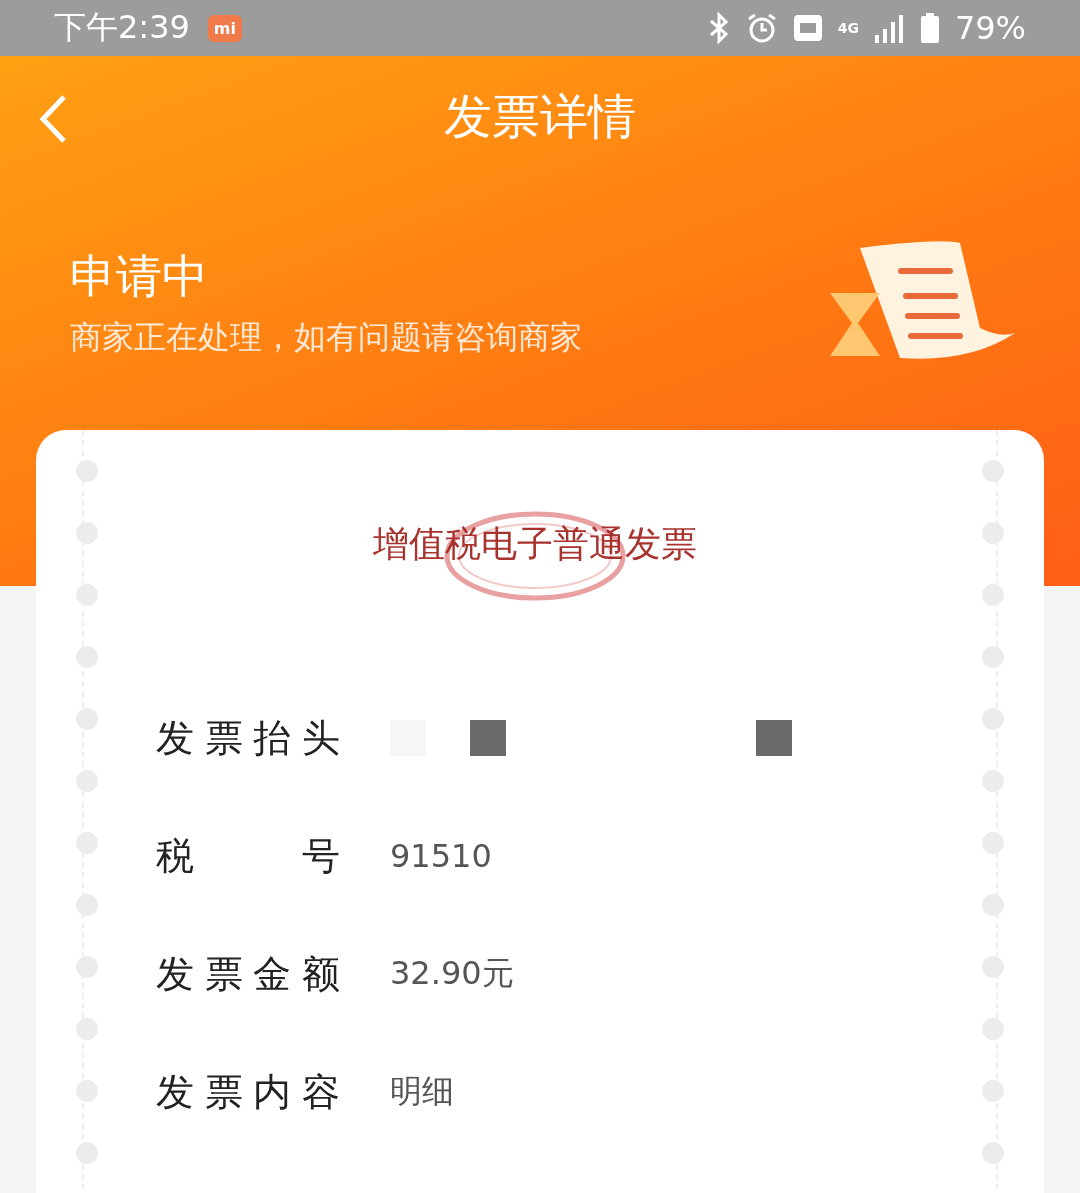  Describe the element at coordinates (326, 337) in the screenshot. I see `status-message: 商家正在处理，如有问题请咨询商家` at that location.